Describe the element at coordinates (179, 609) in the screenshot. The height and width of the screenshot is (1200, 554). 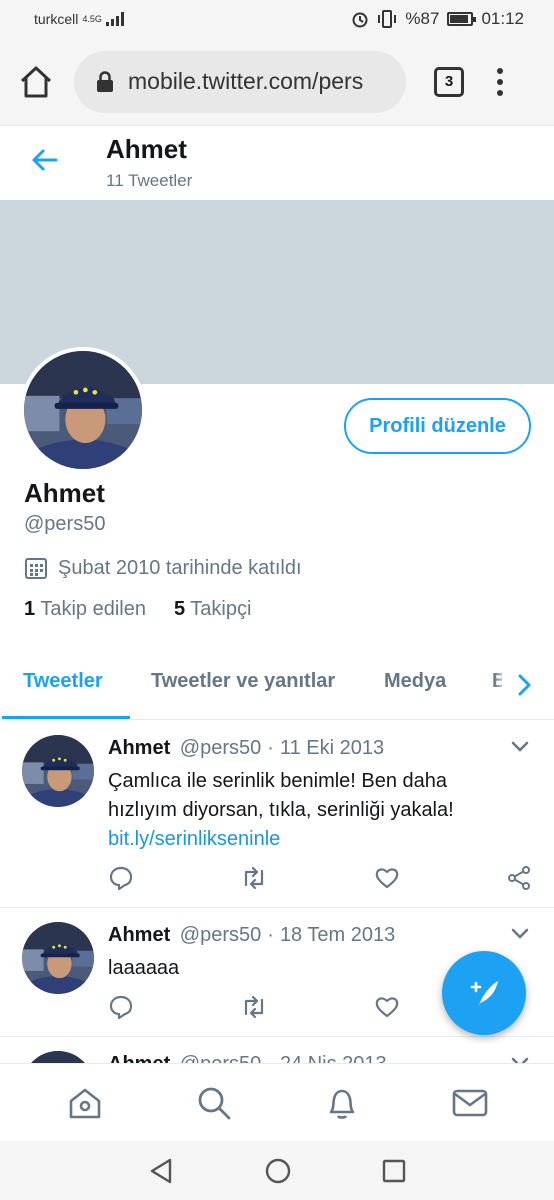
I see `followers-count: 5` at that location.